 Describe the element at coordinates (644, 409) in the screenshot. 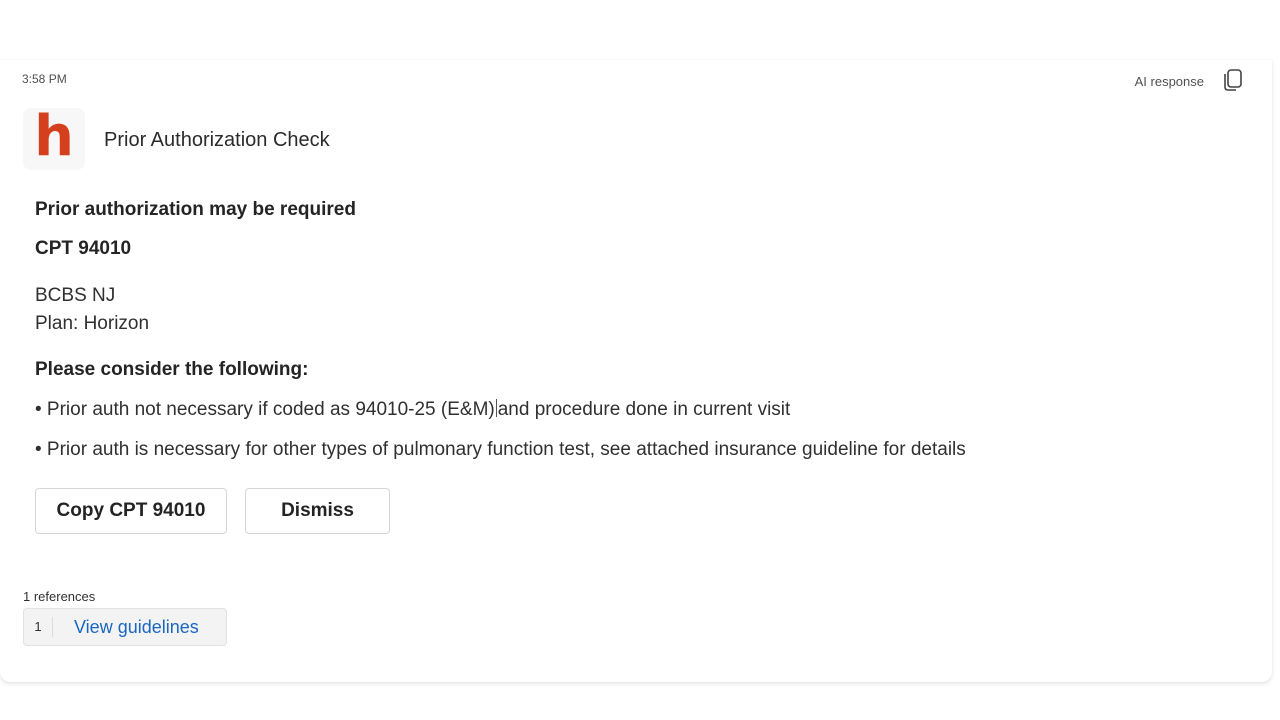

I see `bullet-text-part2: and procedure done in current visit` at that location.